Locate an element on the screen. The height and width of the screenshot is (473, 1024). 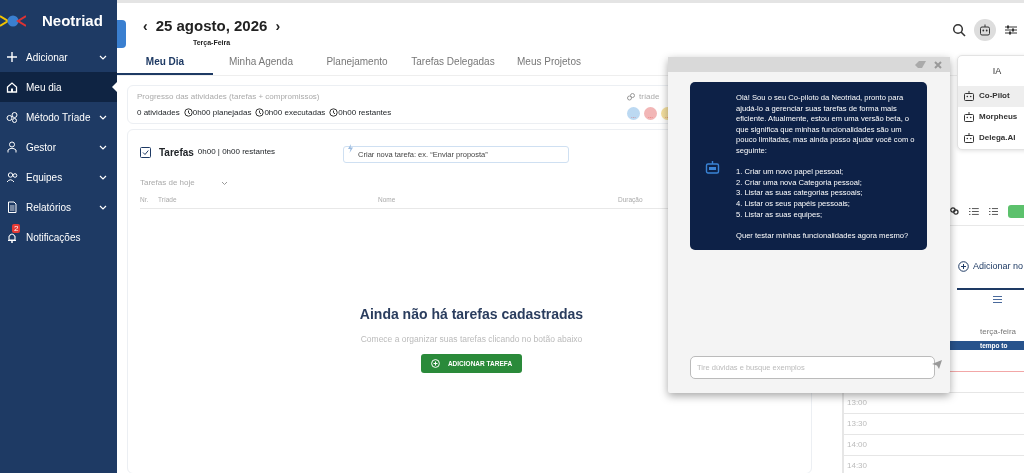
sidebar-item: Meu dia is located at coordinates (58, 87).